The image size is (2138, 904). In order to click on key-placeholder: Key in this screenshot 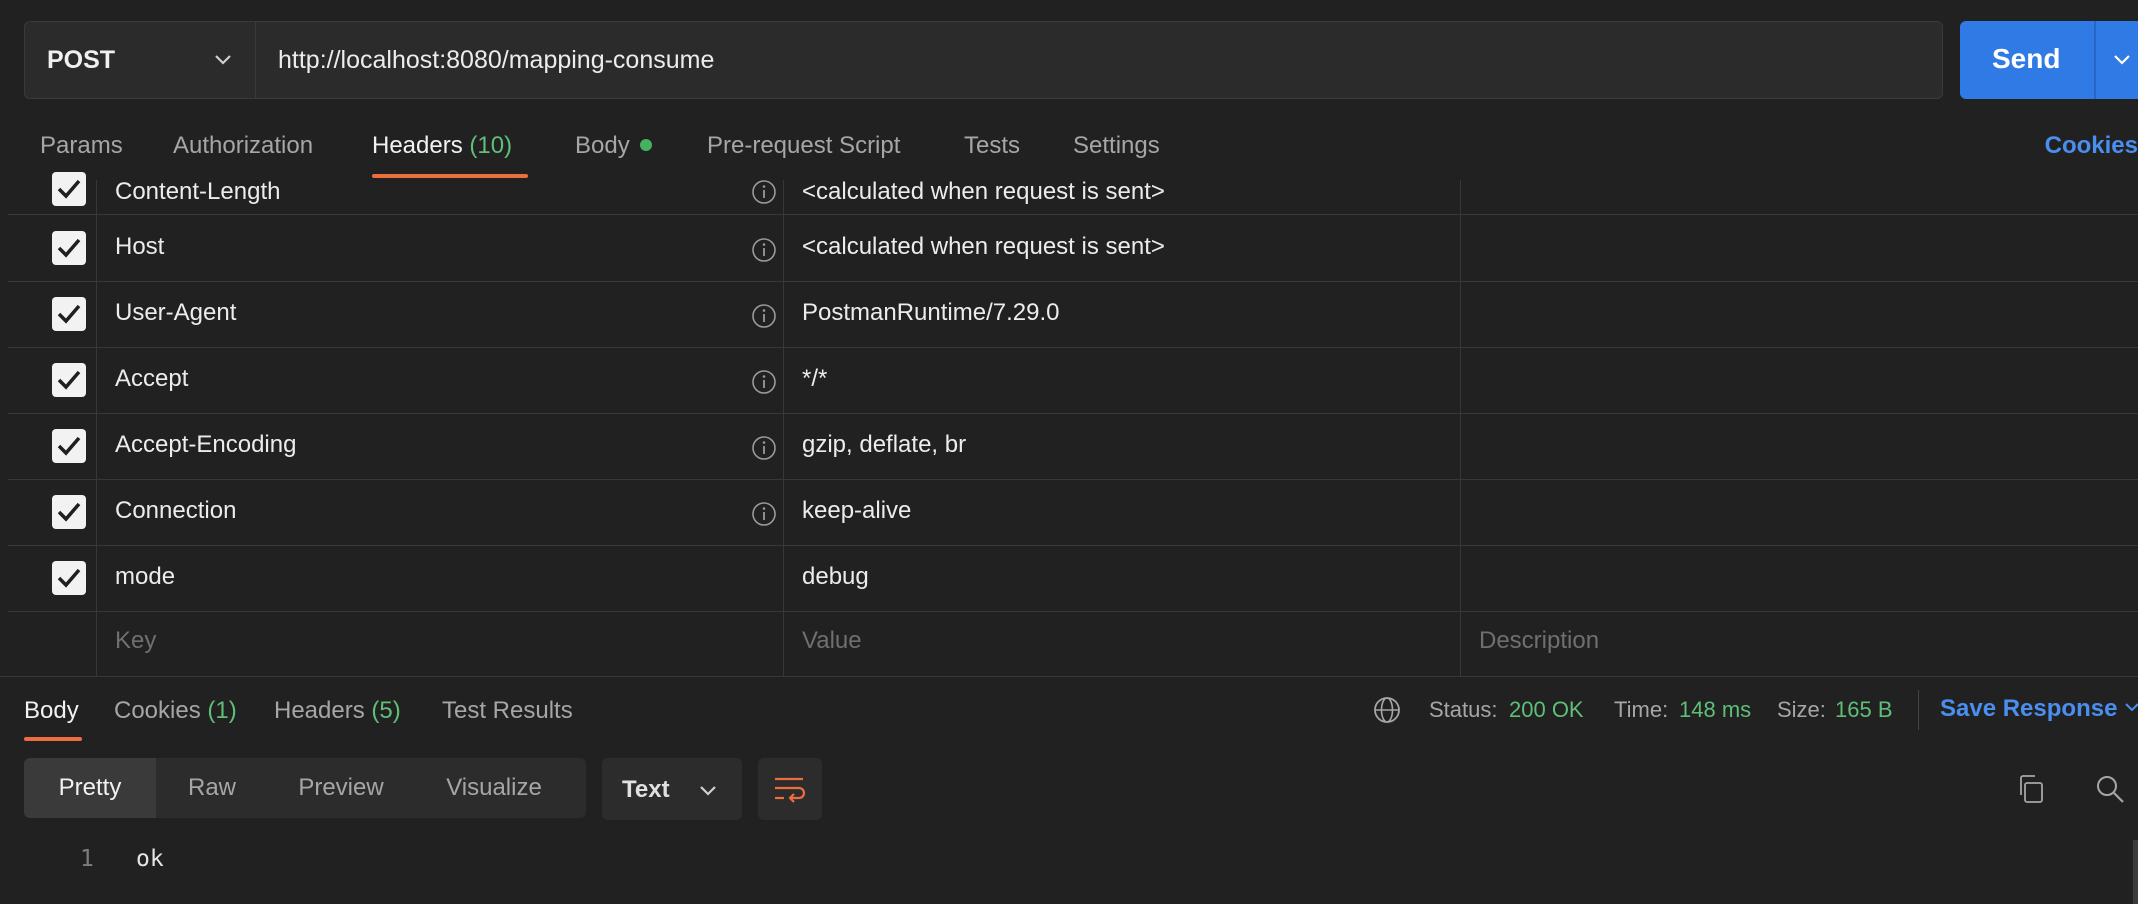, I will do `click(136, 640)`.